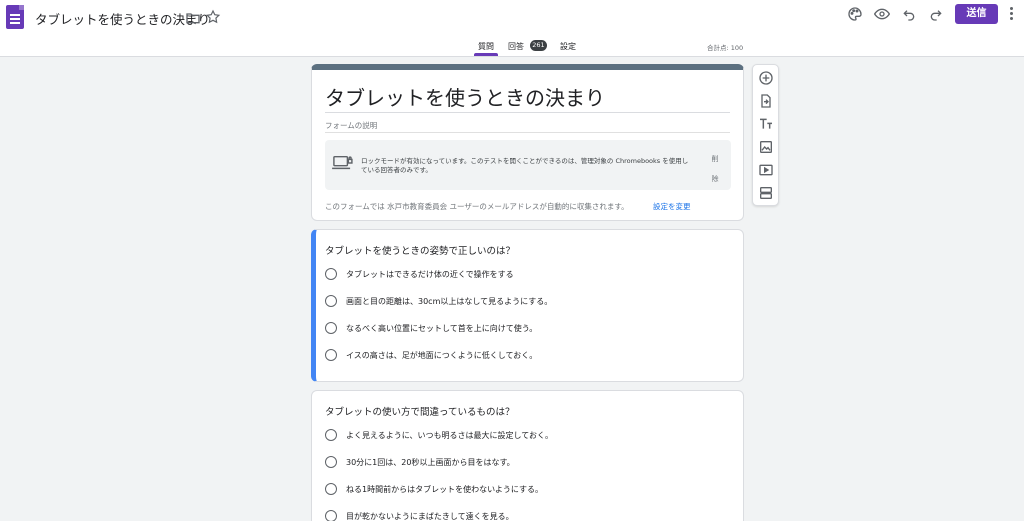 The image size is (1024, 521). What do you see at coordinates (909, 14) in the screenshot?
I see `undo-icon` at bounding box center [909, 14].